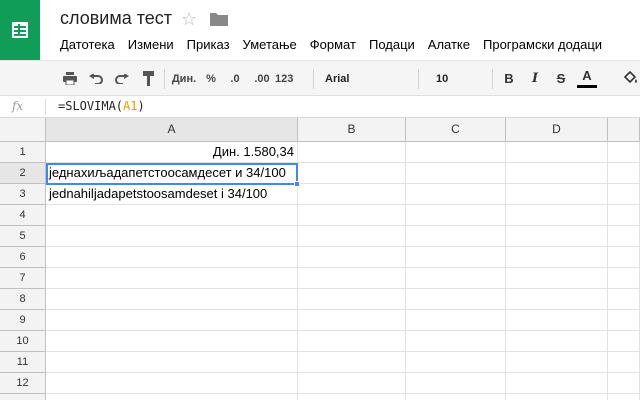  I want to click on text-color-button: A, so click(587, 78).